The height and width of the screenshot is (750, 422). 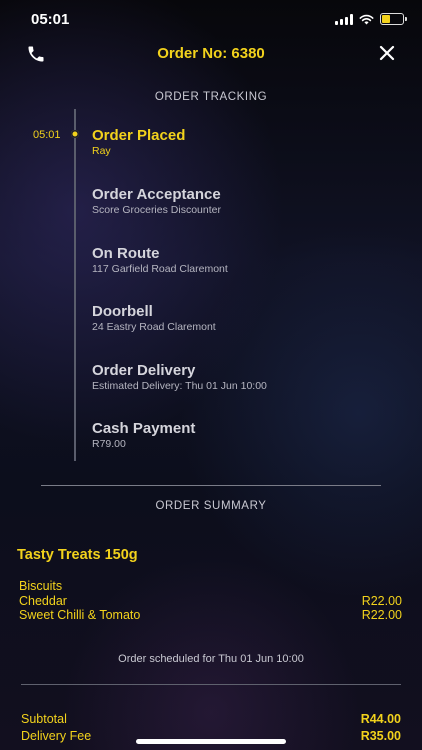 What do you see at coordinates (50, 19) in the screenshot?
I see `status-time: 05:01` at bounding box center [50, 19].